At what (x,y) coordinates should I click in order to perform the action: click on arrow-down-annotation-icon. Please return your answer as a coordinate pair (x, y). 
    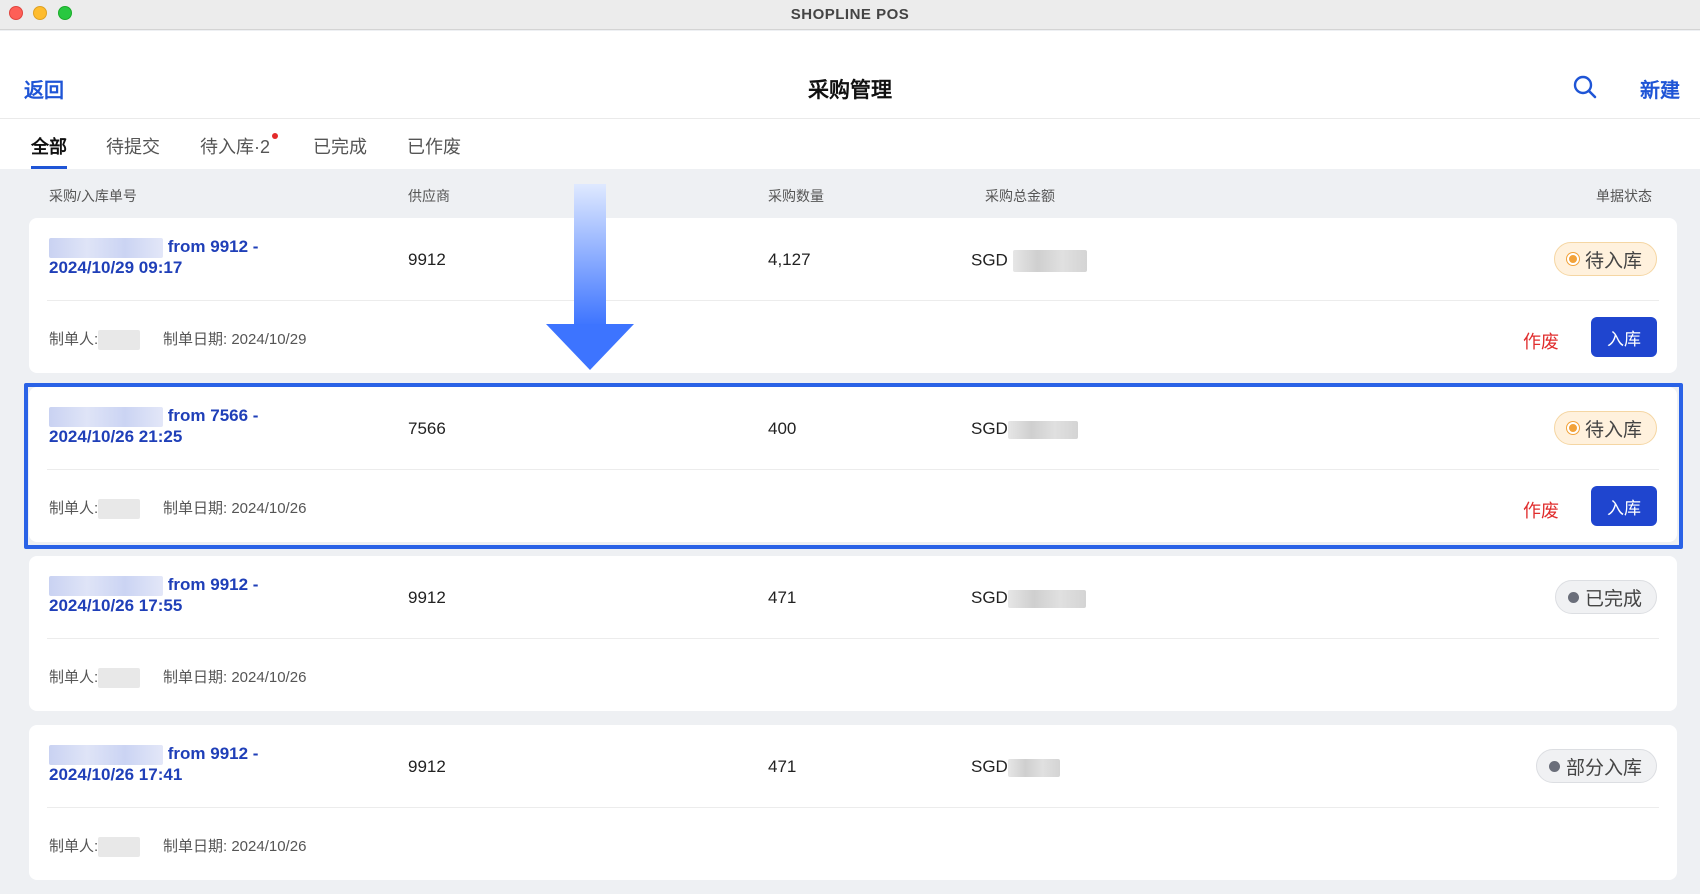
    Looking at the image, I should click on (590, 277).